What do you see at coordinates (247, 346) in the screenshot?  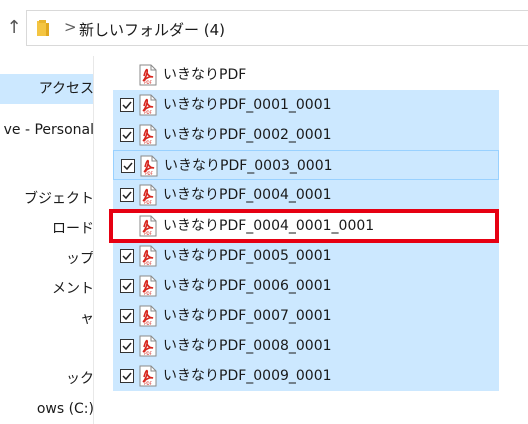 I see `file-name: いきなりPDF_0008_0001` at bounding box center [247, 346].